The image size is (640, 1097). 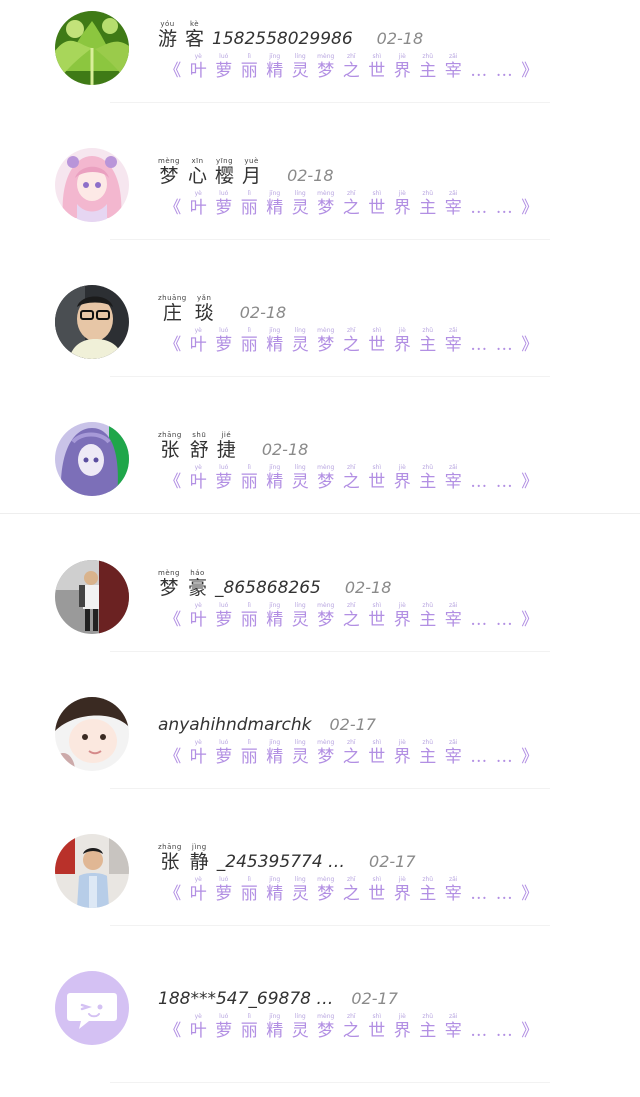 I want to click on content-hanzi: 世, so click(x=377, y=620).